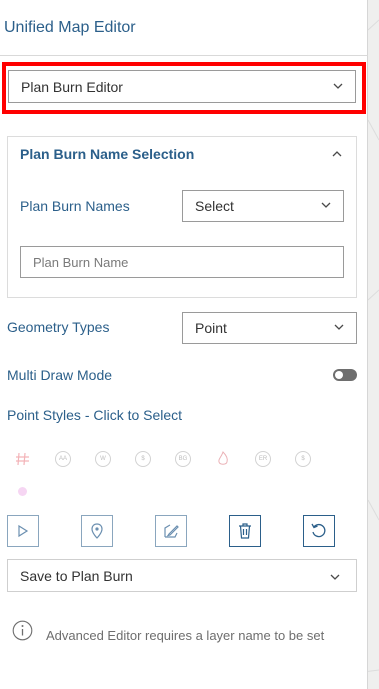  I want to click on edit-tool-button, so click(171, 531).